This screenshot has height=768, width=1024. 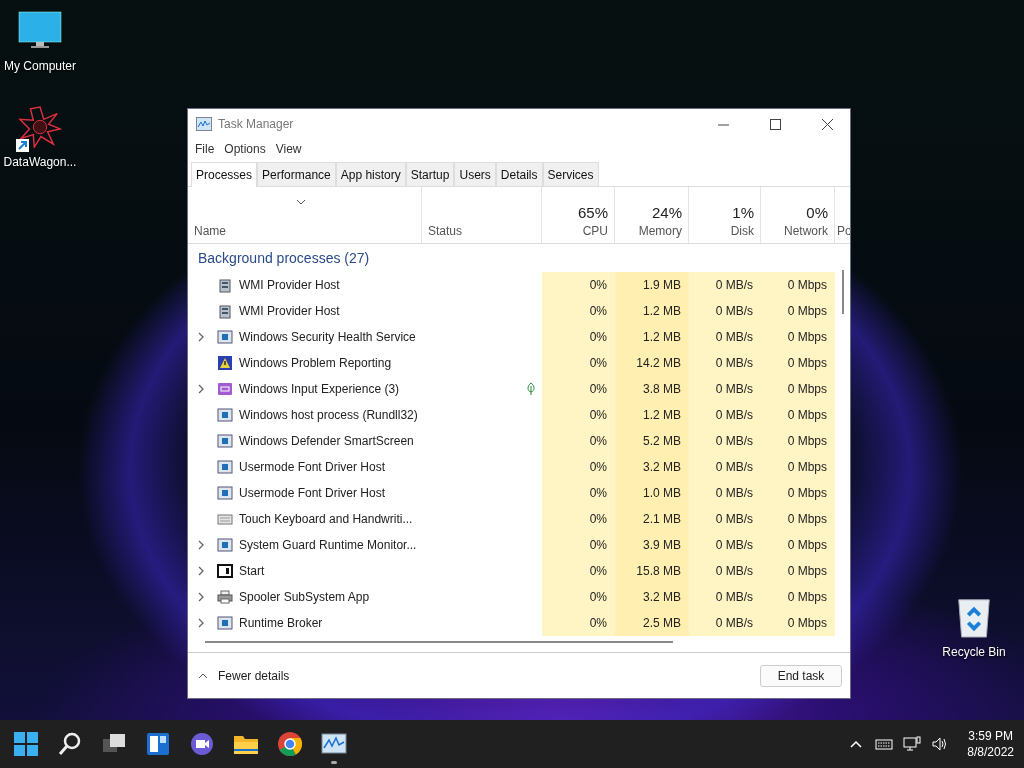 I want to click on chevron-up-icon, so click(x=203, y=675).